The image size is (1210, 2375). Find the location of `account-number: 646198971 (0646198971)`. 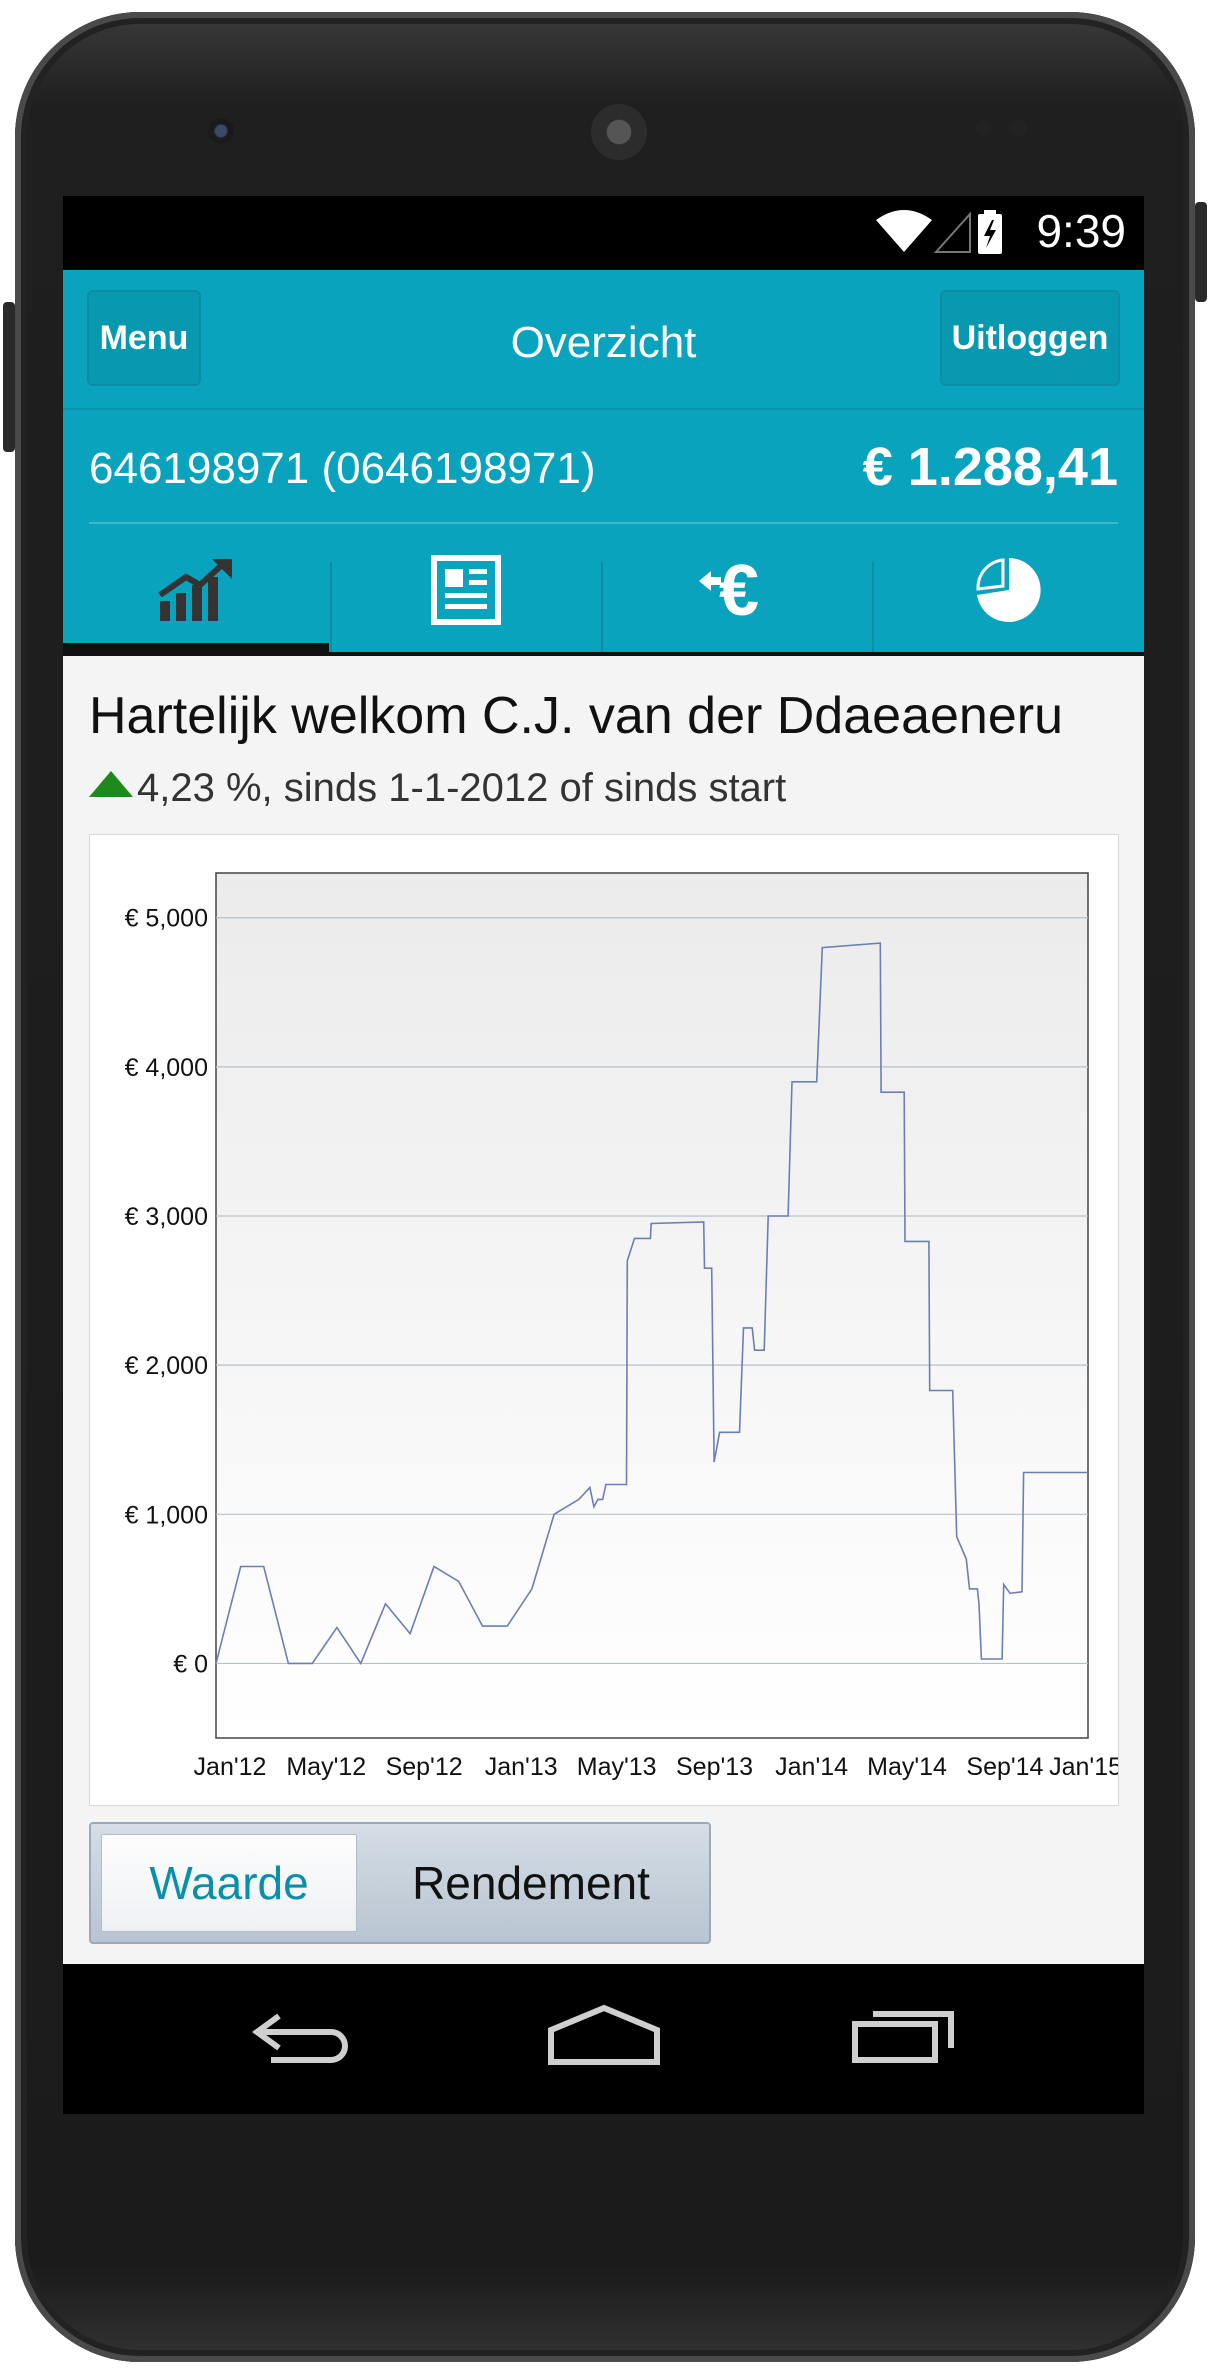

account-number: 646198971 (0646198971) is located at coordinates (342, 468).